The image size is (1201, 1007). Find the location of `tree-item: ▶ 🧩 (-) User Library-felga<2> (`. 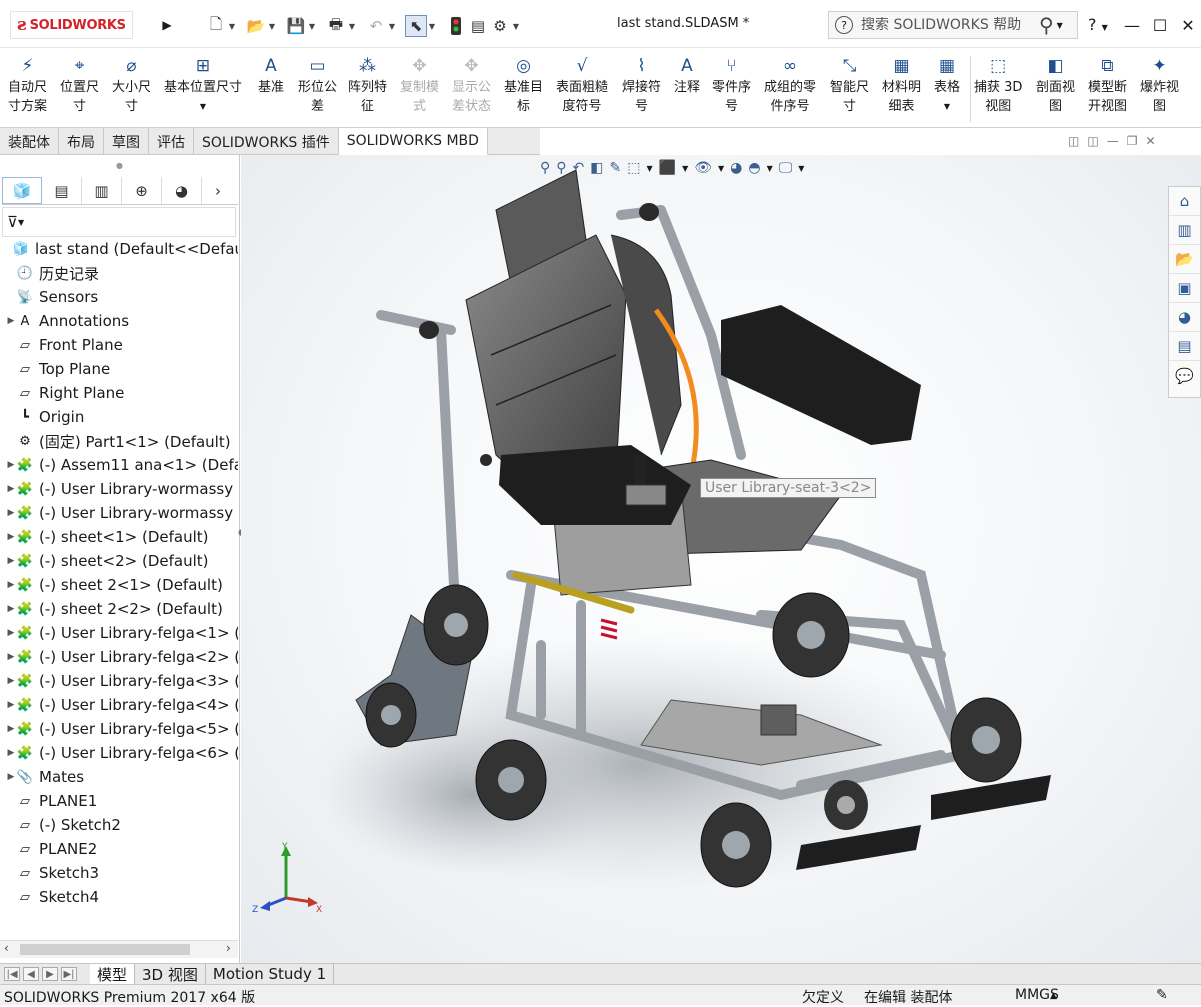

tree-item: ▶ 🧩 (-) User Library-felga<2> ( is located at coordinates (119, 657).